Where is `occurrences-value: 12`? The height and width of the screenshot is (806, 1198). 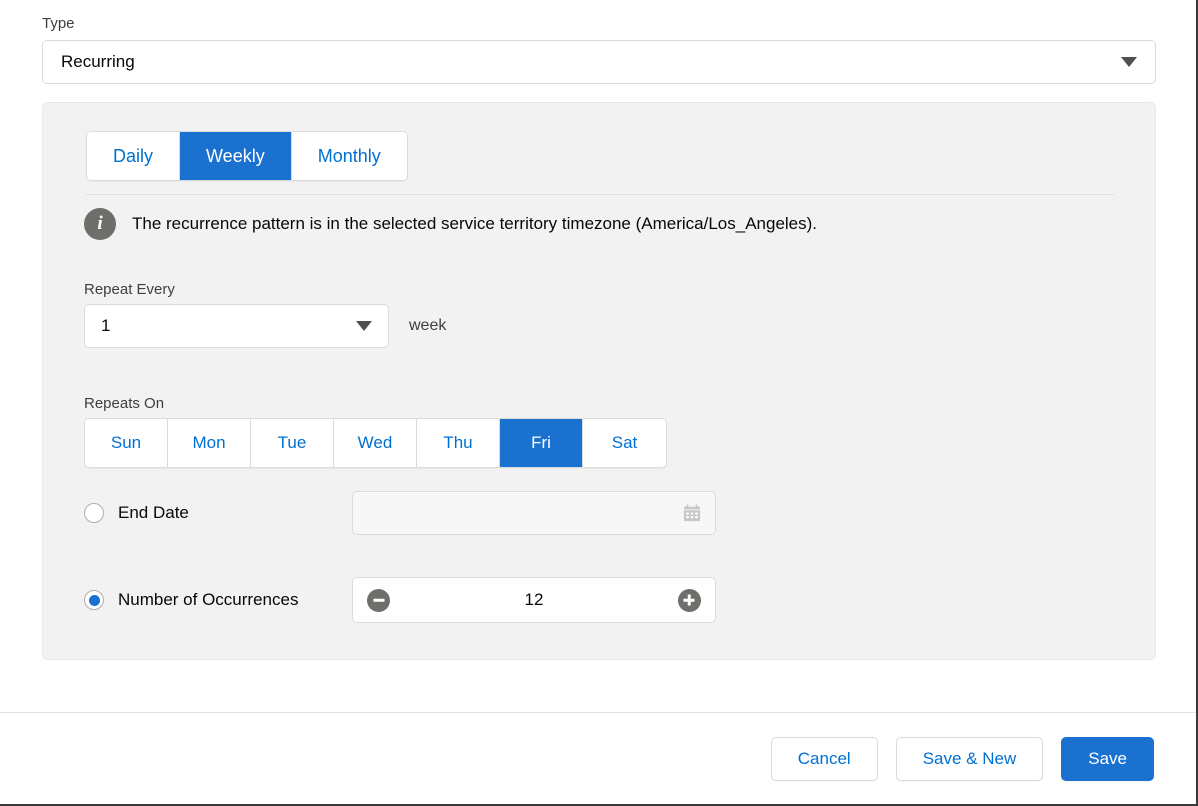
occurrences-value: 12 is located at coordinates (534, 599).